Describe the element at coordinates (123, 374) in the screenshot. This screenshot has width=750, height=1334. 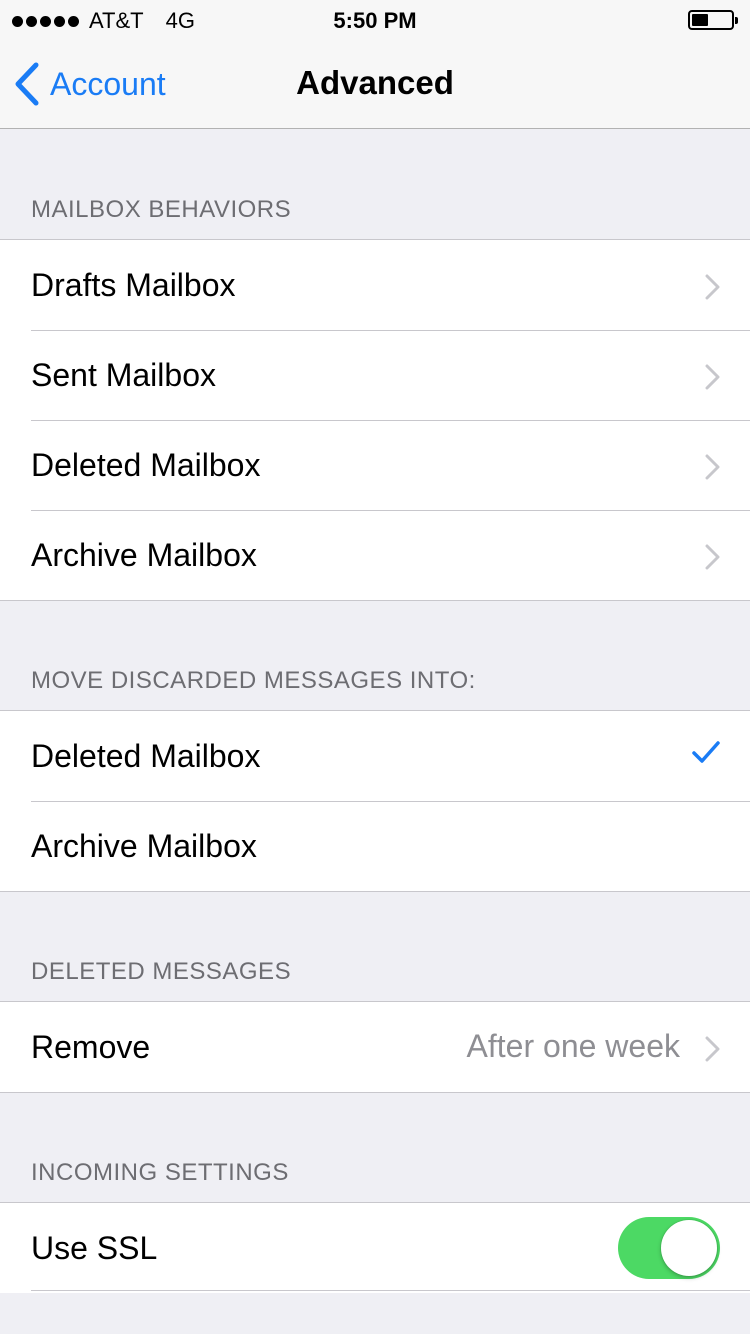
I see `row-label: Sent Mailbox` at that location.